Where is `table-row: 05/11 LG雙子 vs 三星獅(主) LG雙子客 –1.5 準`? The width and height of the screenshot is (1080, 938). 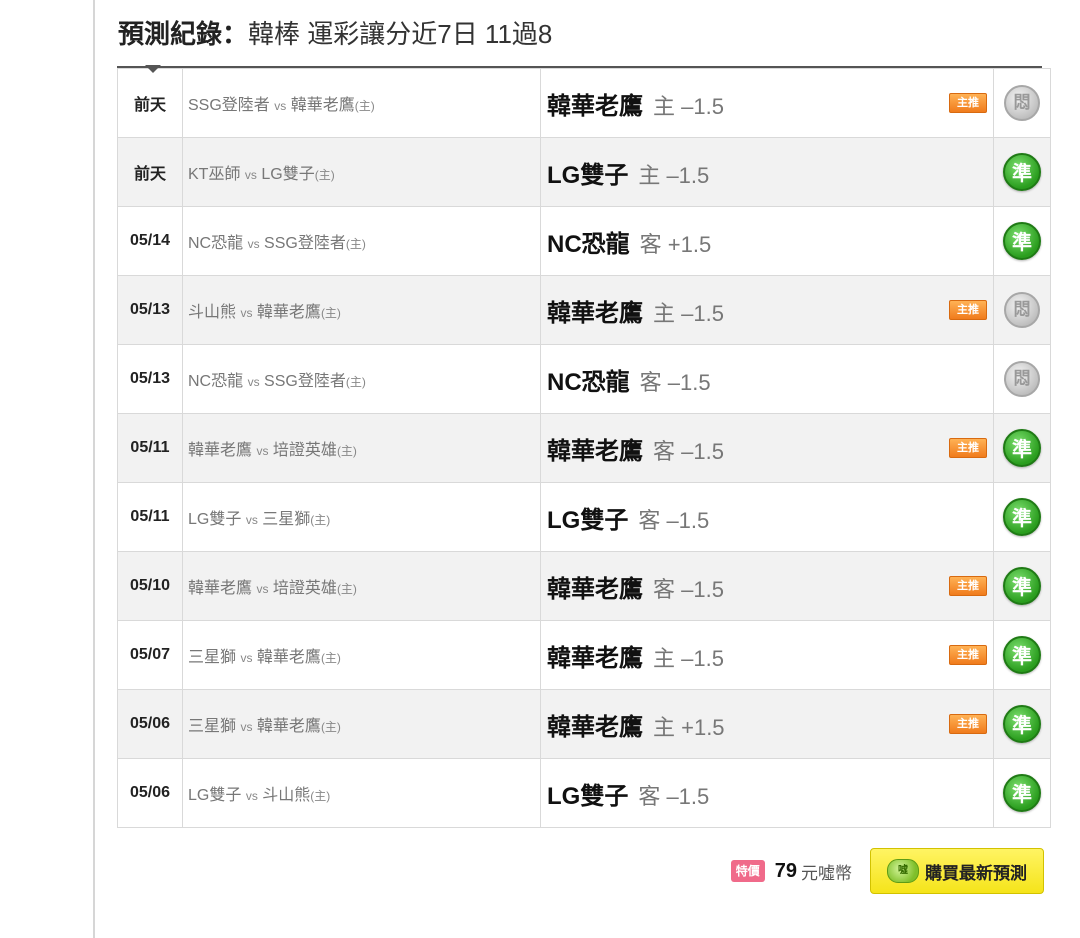 table-row: 05/11 LG雙子 vs 三星獅(主) LG雙子客 –1.5 準 is located at coordinates (584, 517).